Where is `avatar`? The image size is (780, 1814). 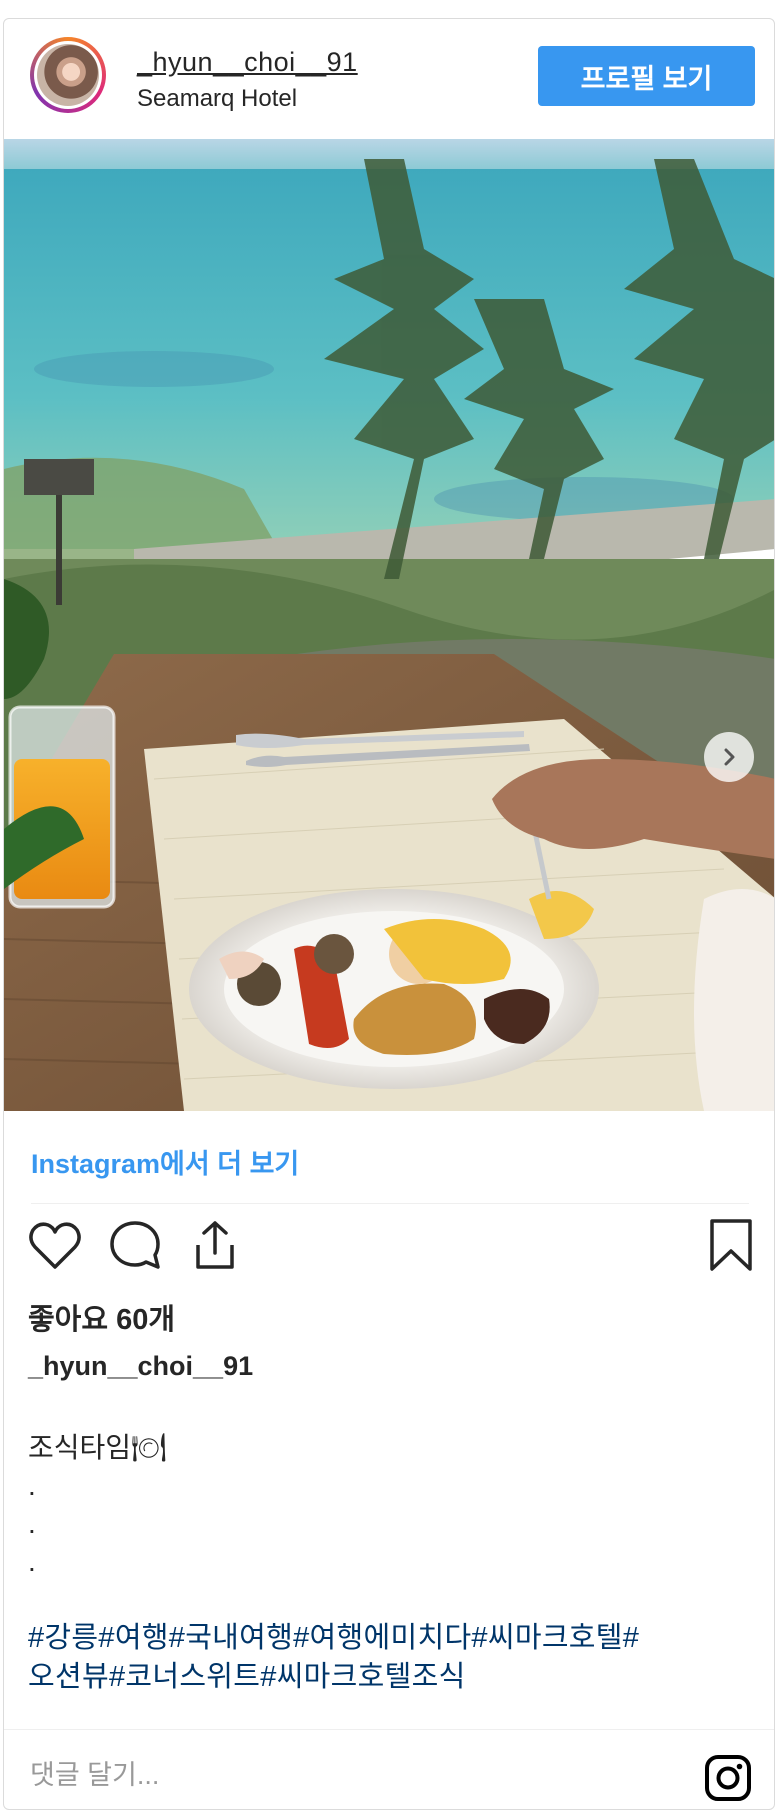
avatar is located at coordinates (68, 75).